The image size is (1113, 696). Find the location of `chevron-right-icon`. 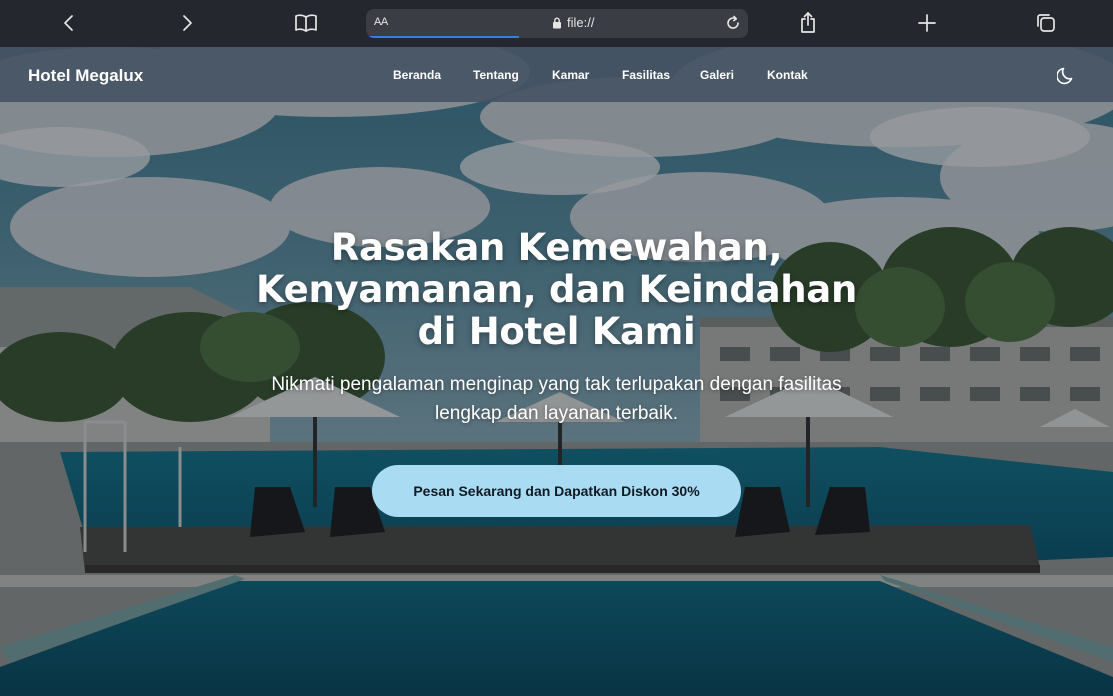

chevron-right-icon is located at coordinates (187, 23).